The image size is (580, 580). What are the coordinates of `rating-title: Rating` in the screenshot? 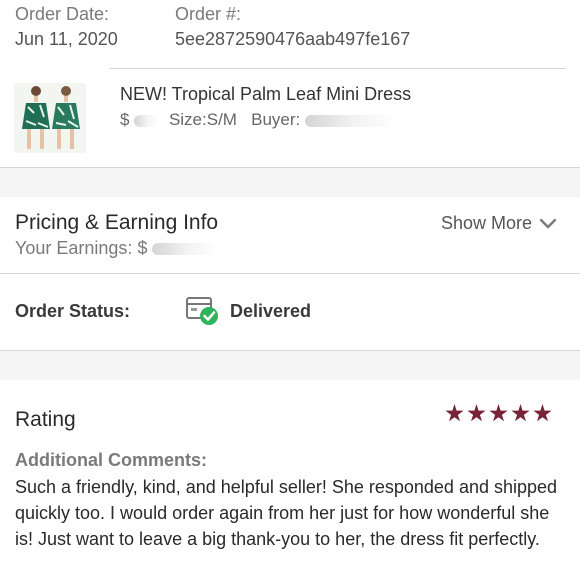 It's located at (45, 419).